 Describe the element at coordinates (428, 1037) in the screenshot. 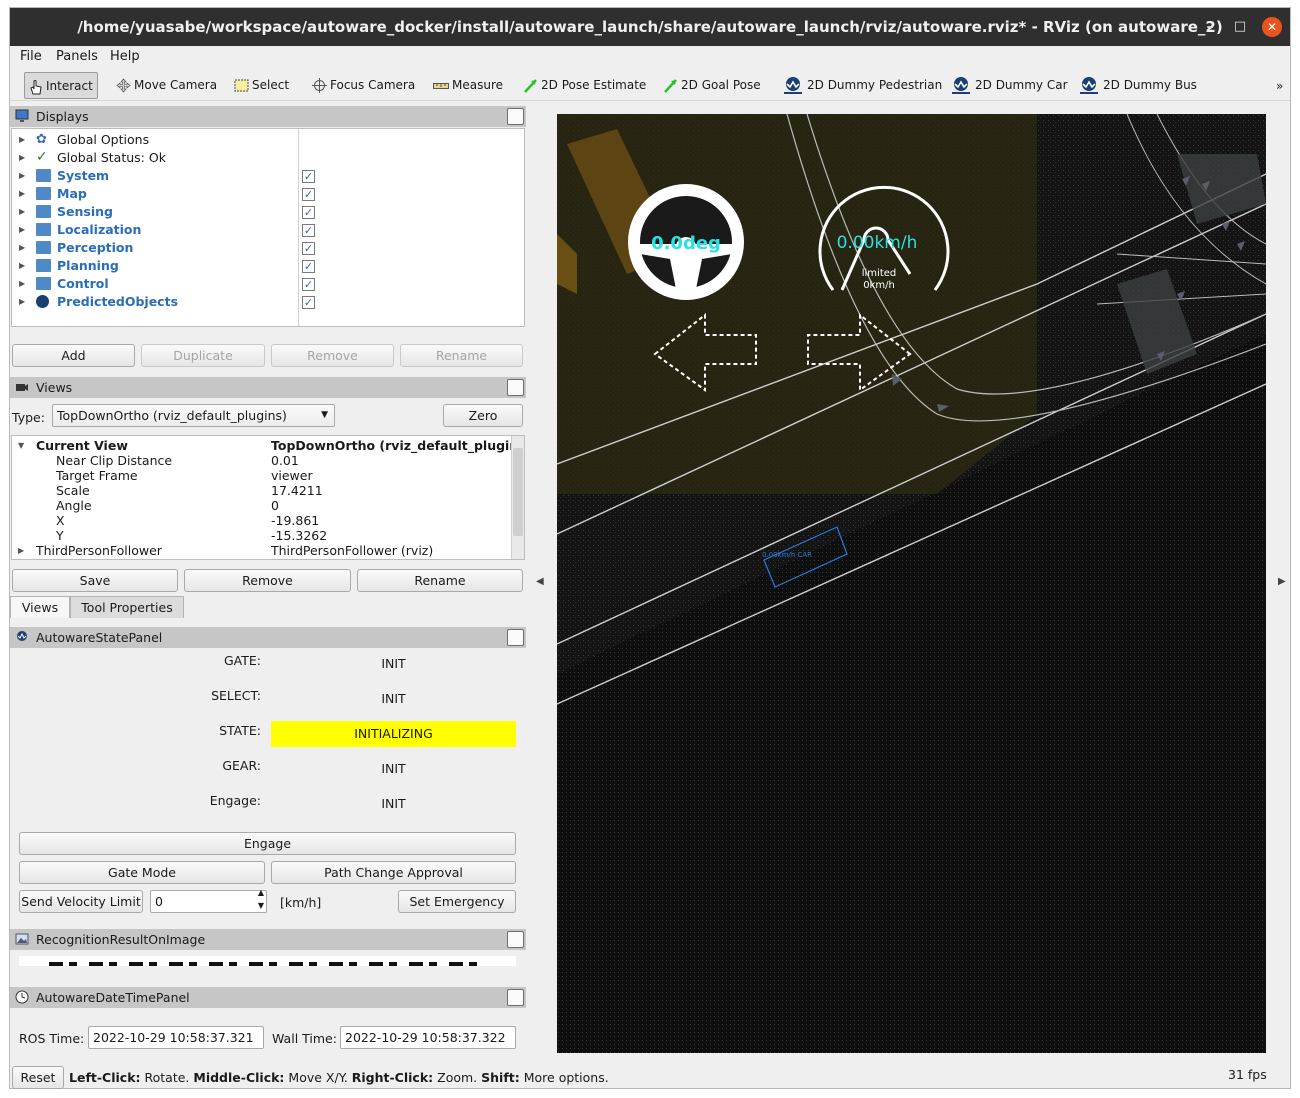

I see `wall-time-field: 2022-10-29 10:58:37.322` at that location.